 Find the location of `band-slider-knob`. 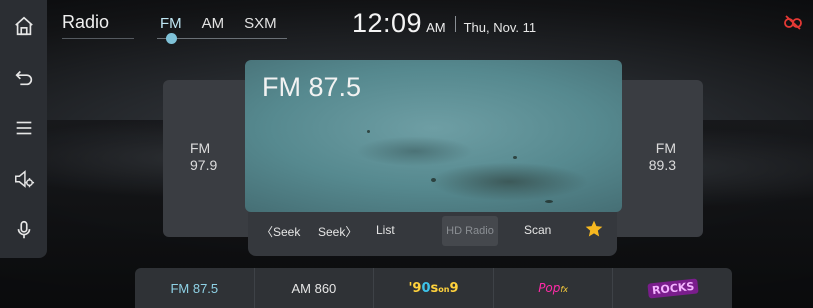

band-slider-knob is located at coordinates (171, 38).